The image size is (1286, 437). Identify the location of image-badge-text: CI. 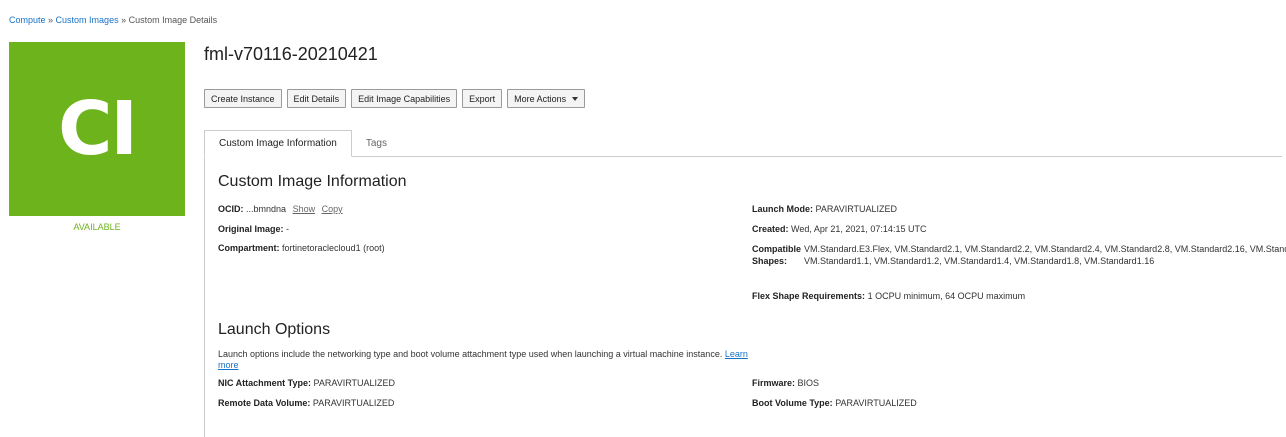
(98, 129).